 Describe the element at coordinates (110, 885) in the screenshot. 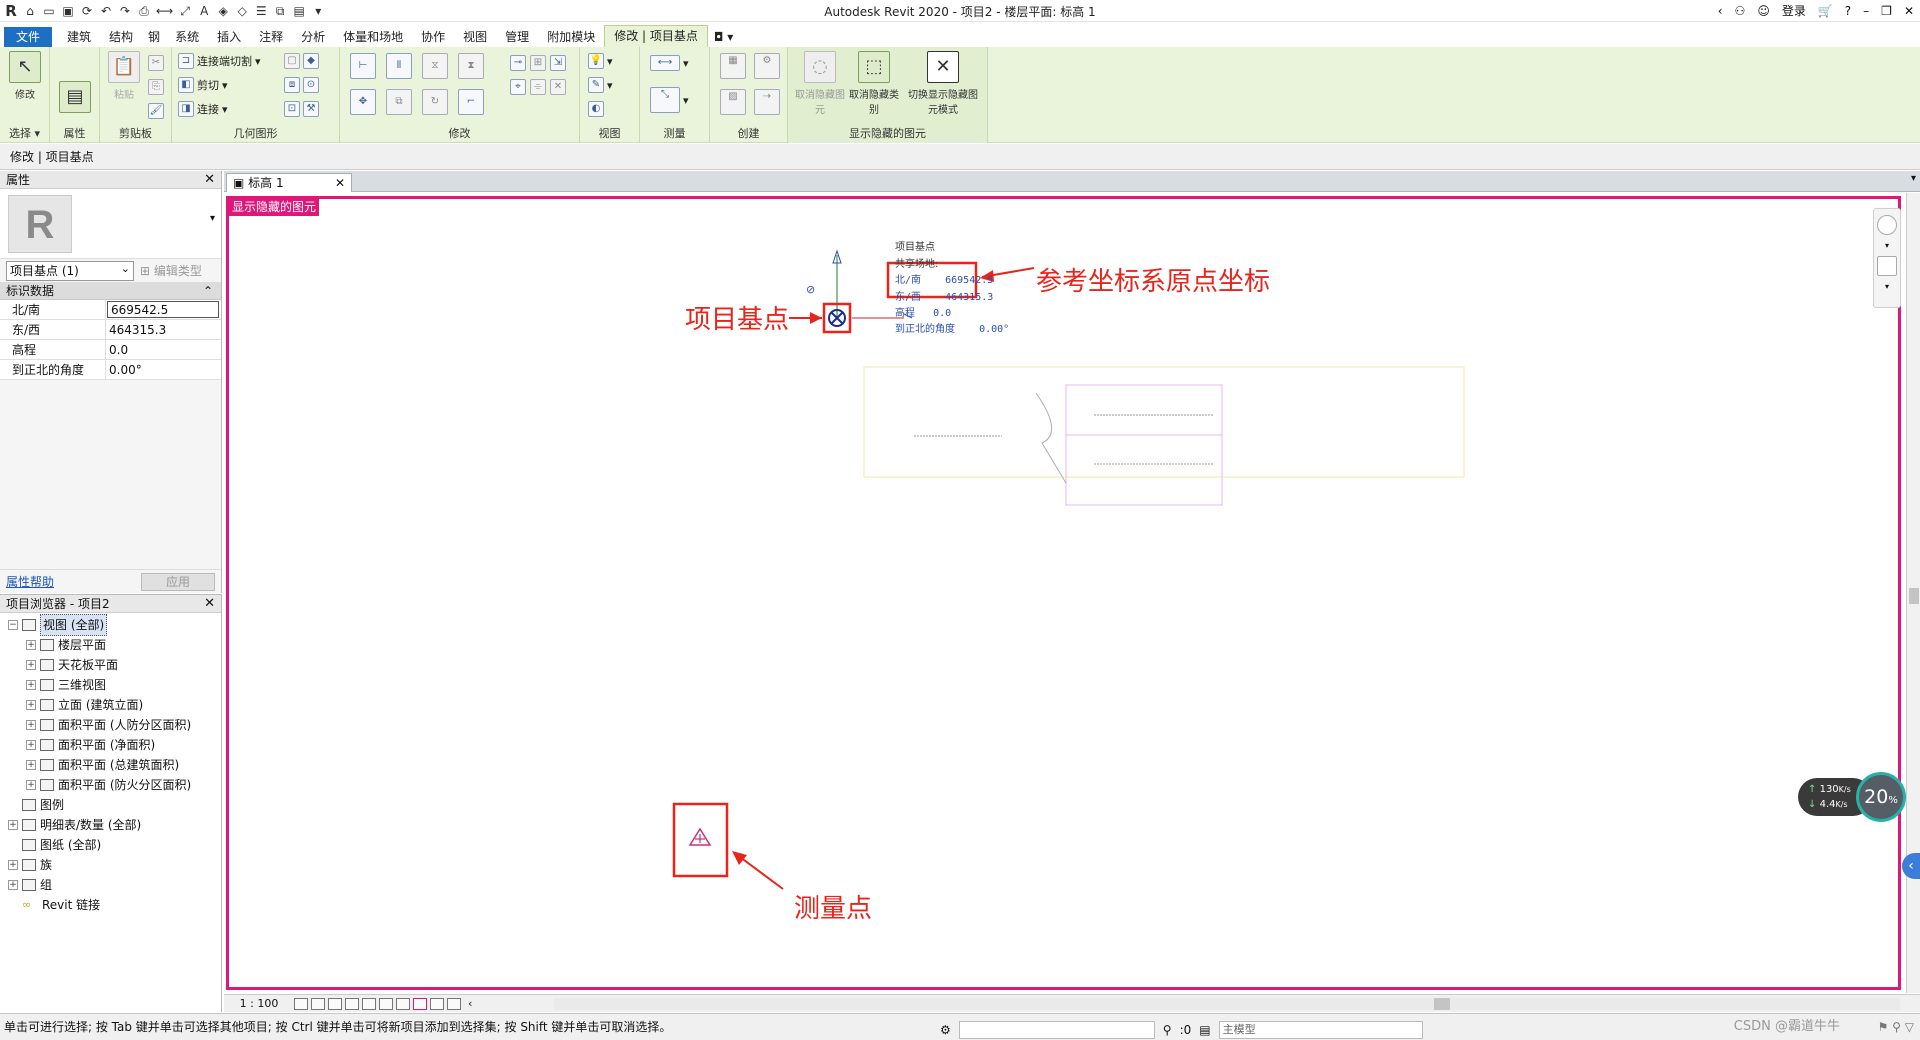

I see `tree-item: + 组` at that location.